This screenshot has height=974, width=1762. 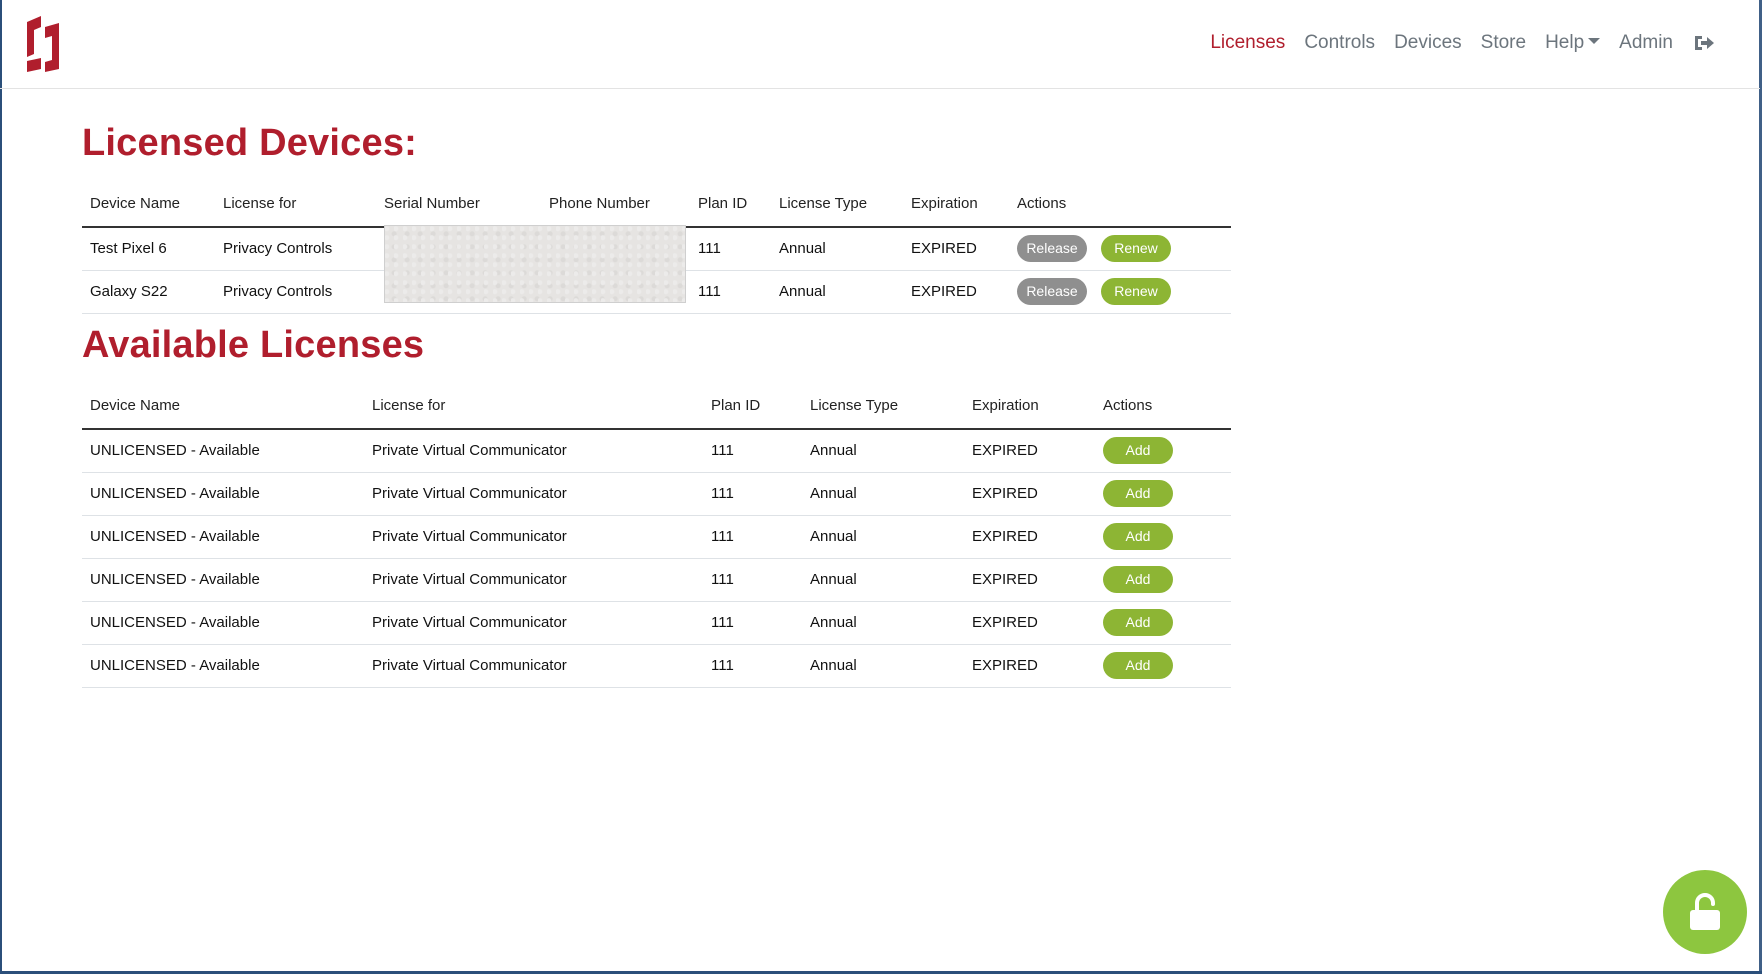 I want to click on unlock-icon, so click(x=1705, y=911).